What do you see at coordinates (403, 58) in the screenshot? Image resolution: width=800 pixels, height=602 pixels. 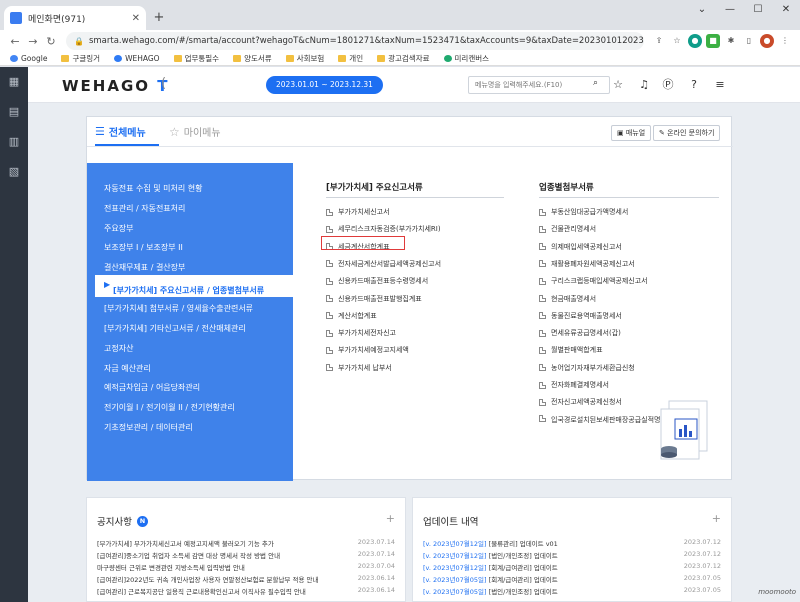 I see `bookmark-item: 광고검색자료` at bounding box center [403, 58].